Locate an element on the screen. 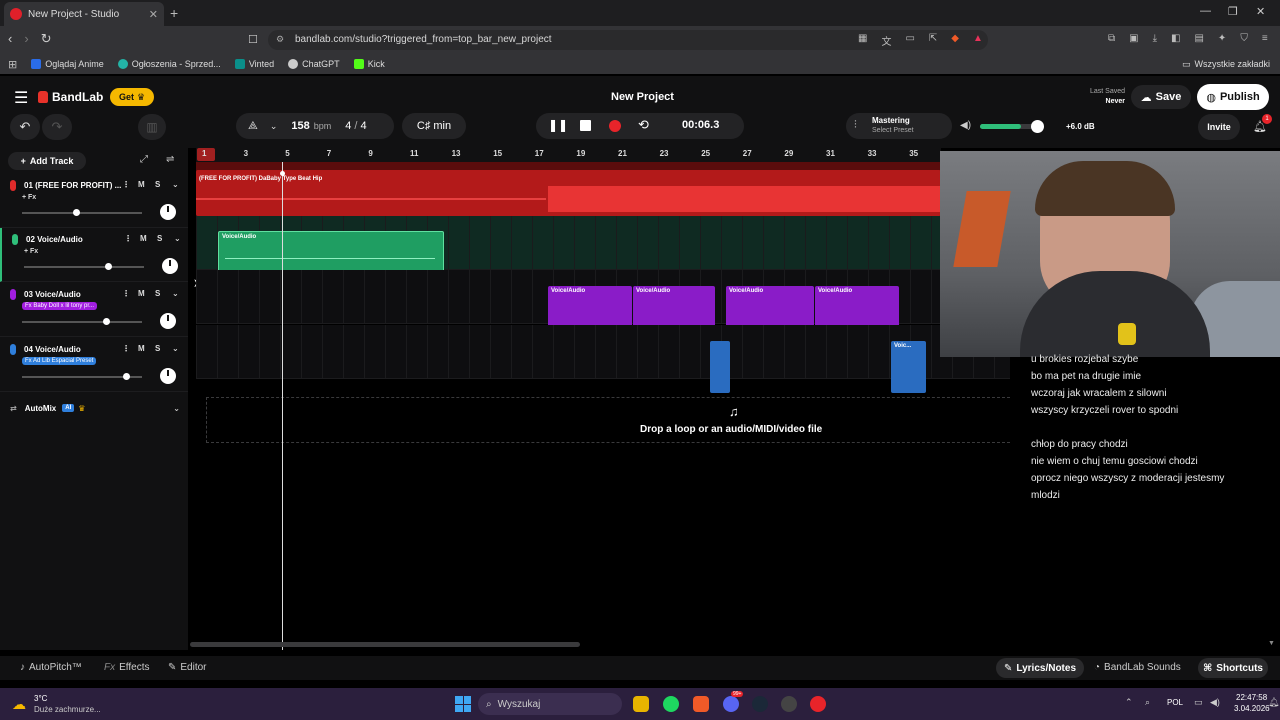  scroll-down-icon: ▼ is located at coordinates (1271, 643).